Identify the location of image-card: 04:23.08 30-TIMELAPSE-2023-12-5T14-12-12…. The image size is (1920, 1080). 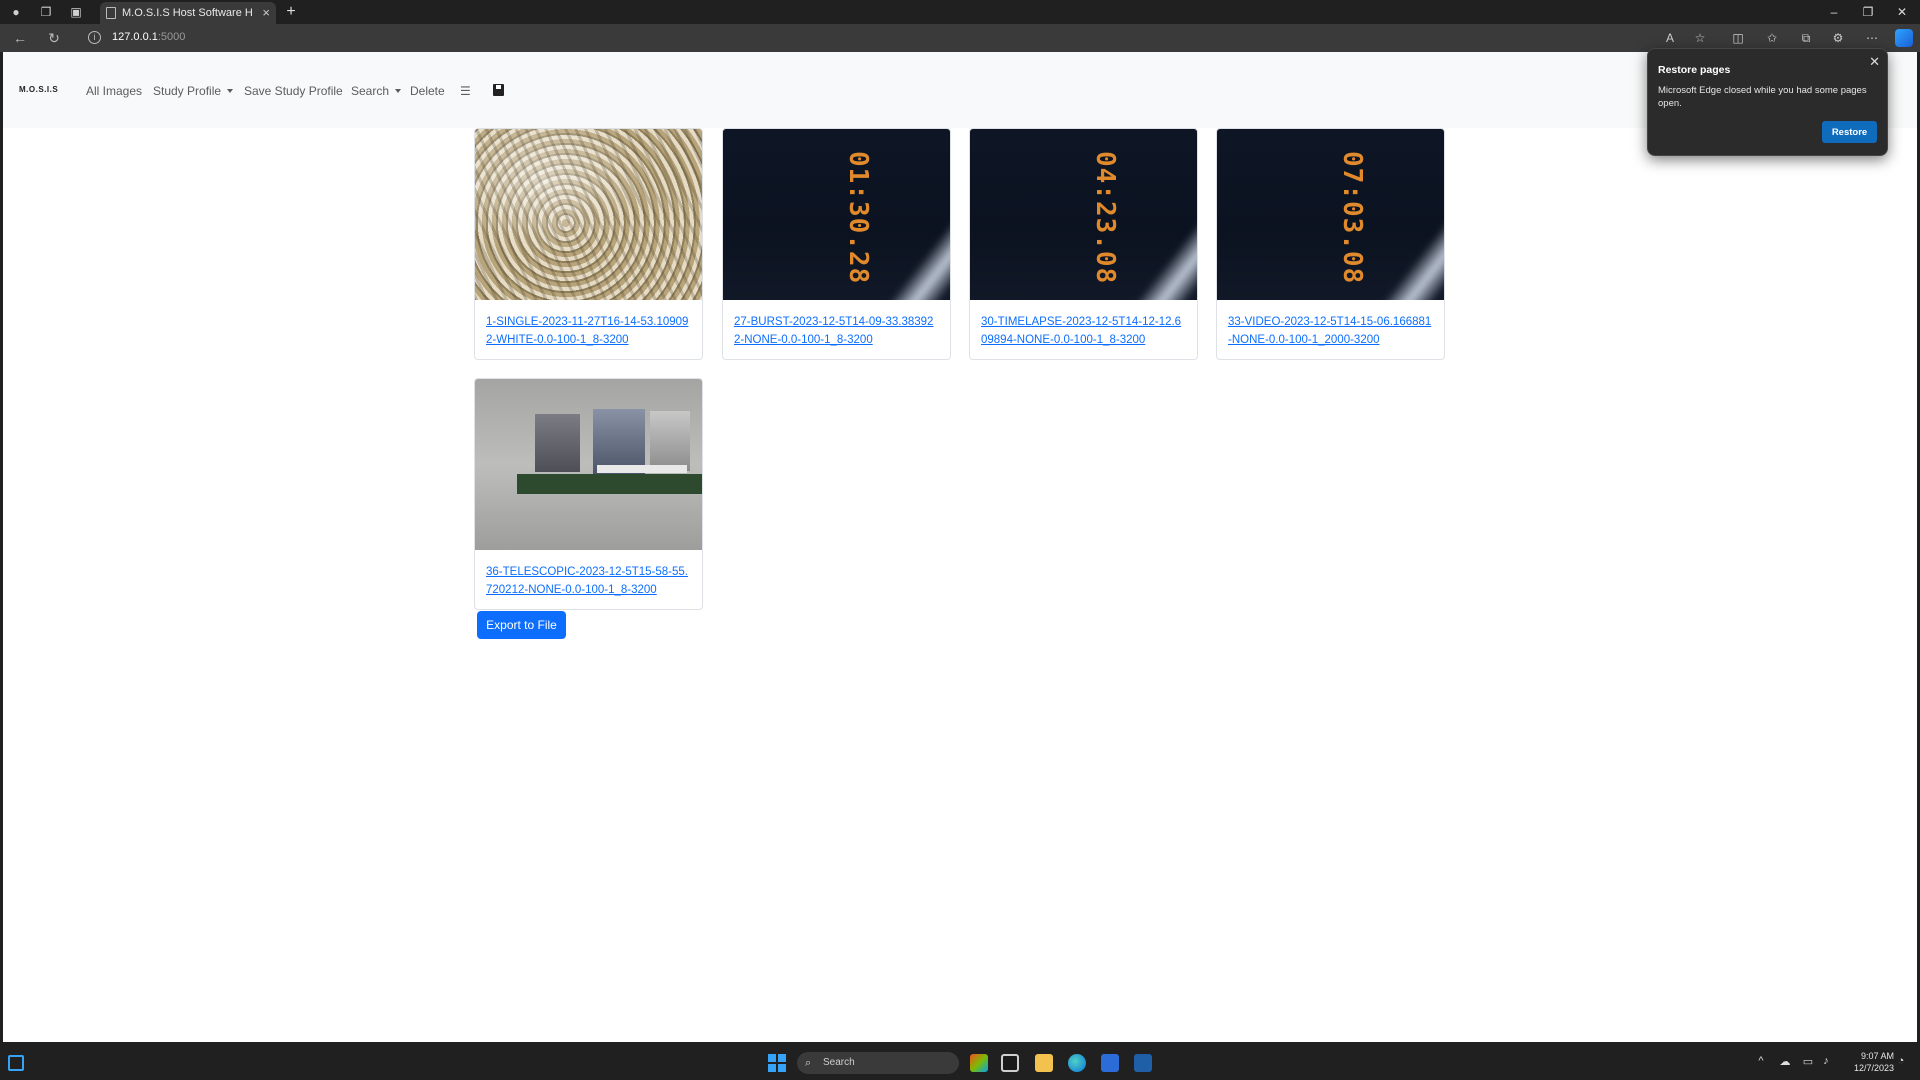
(1083, 244).